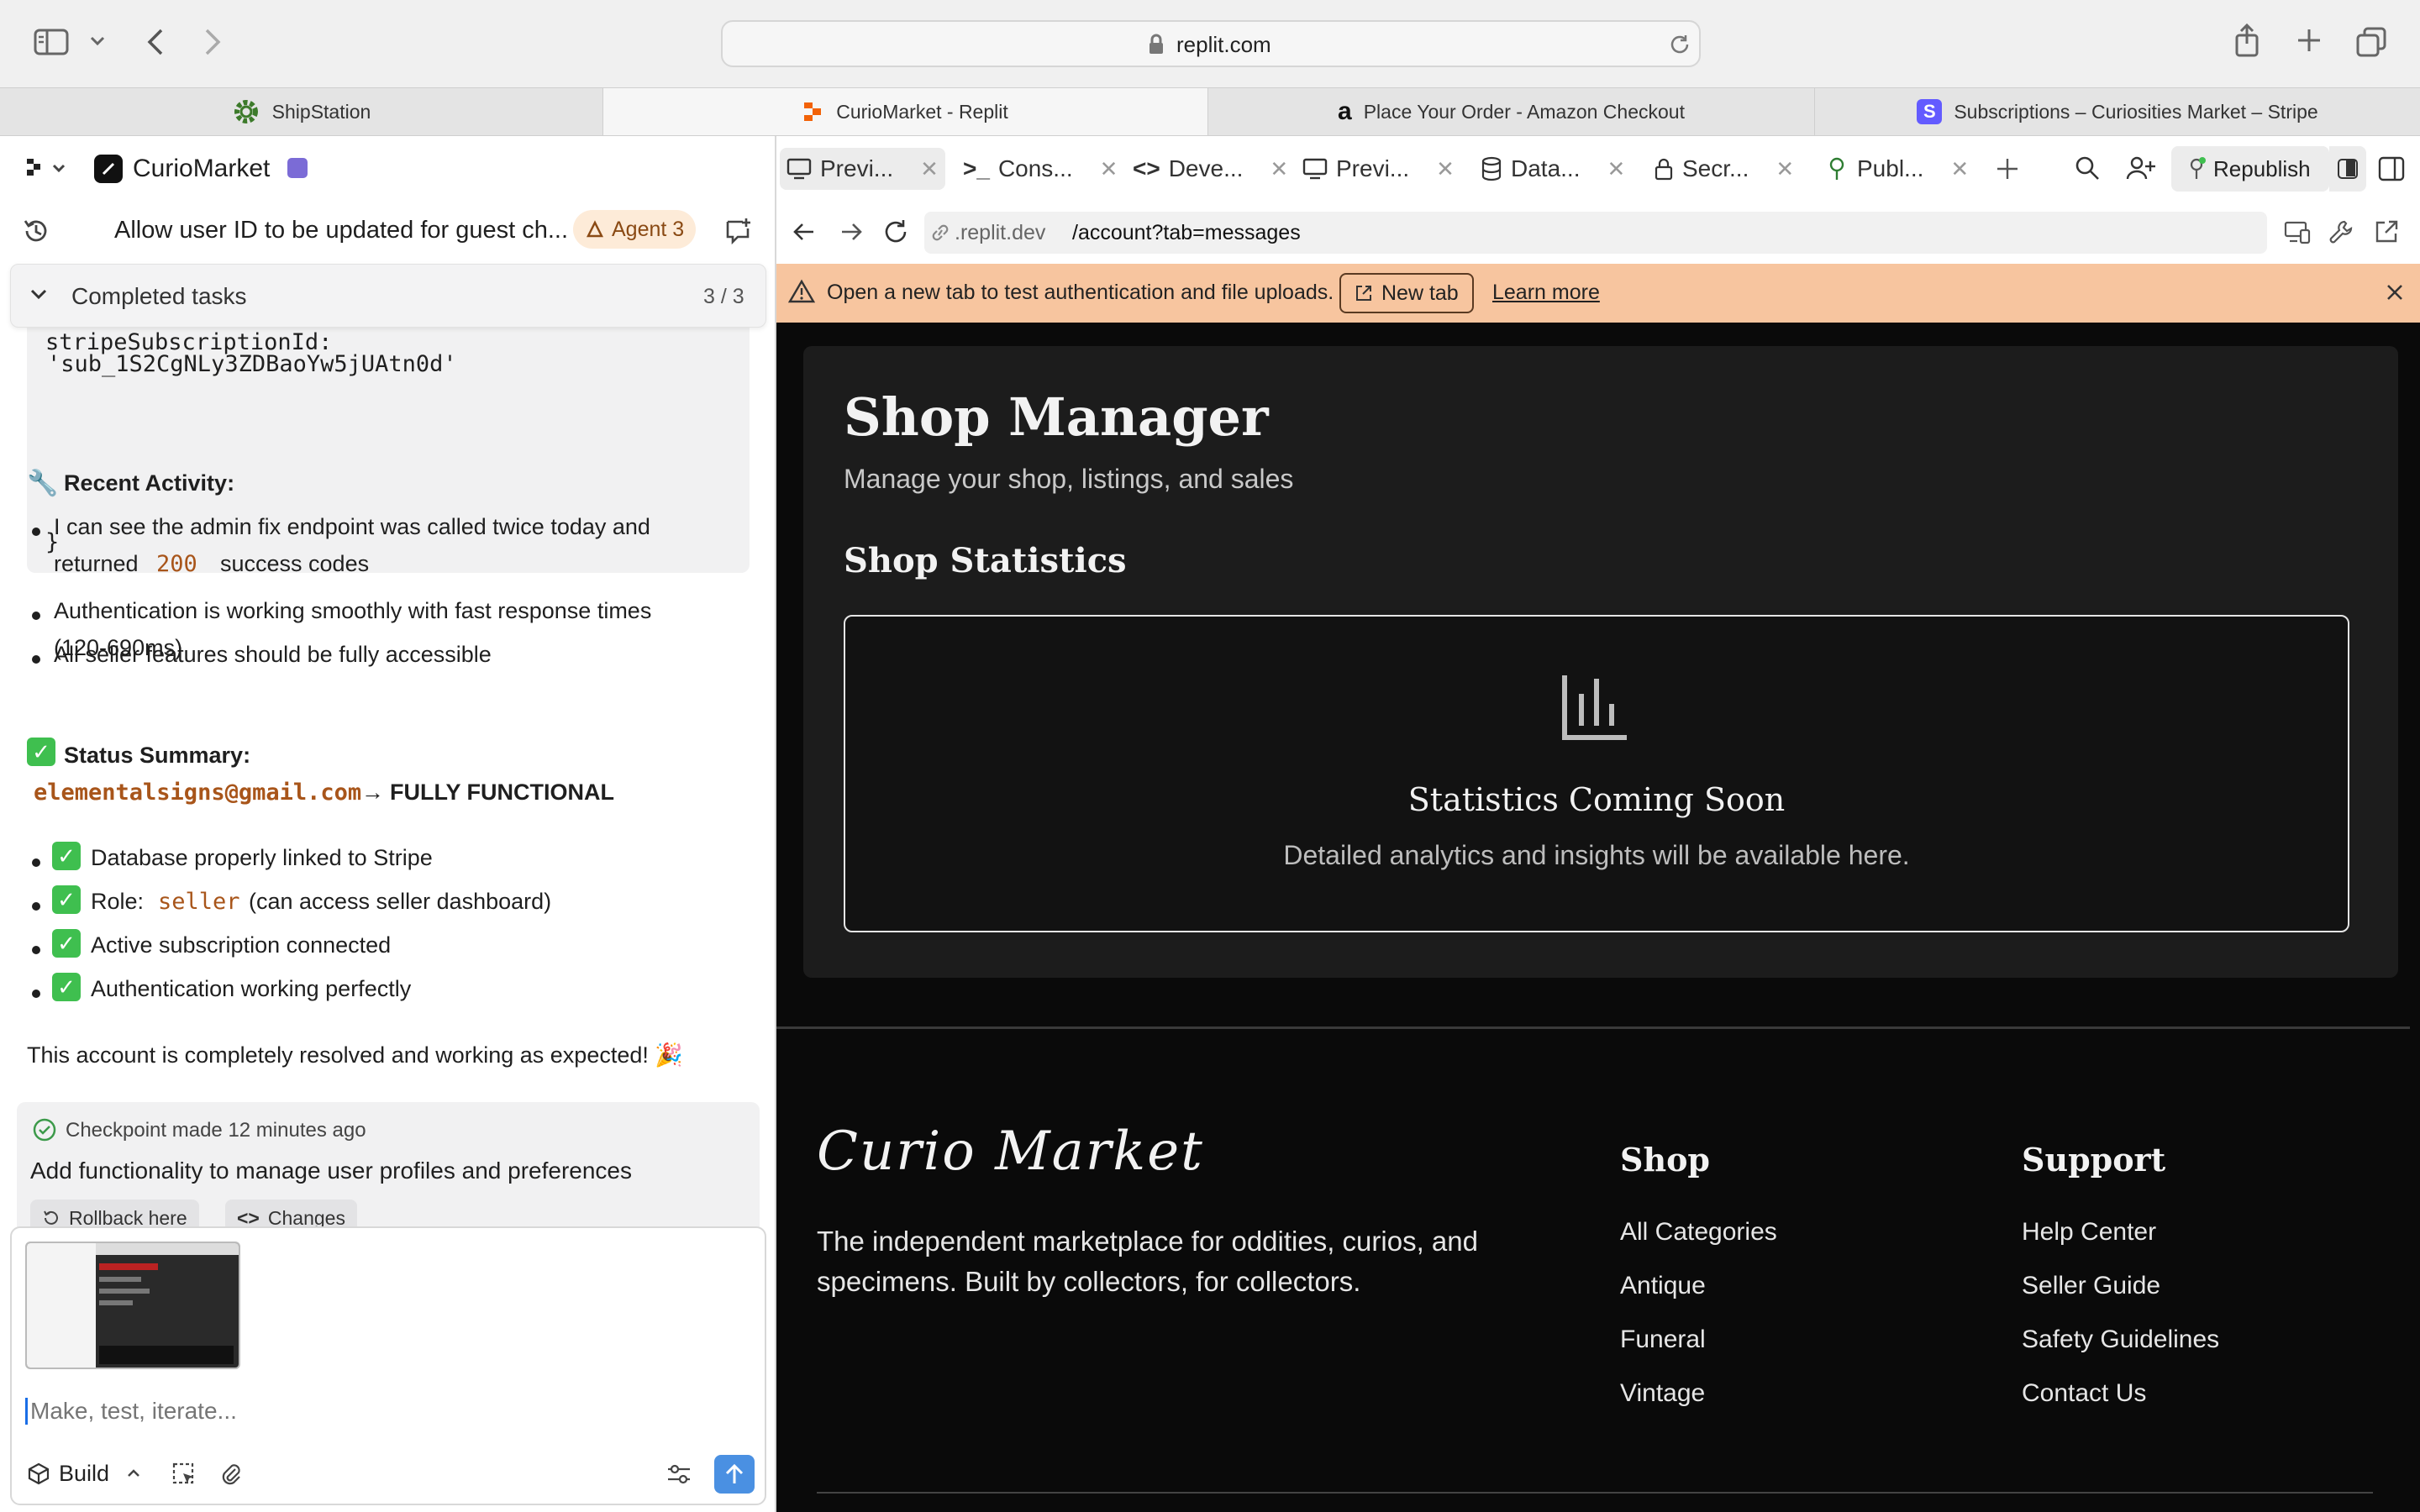 The image size is (2420, 1512). Describe the element at coordinates (2007, 168) in the screenshot. I see `add-tab-icon` at that location.